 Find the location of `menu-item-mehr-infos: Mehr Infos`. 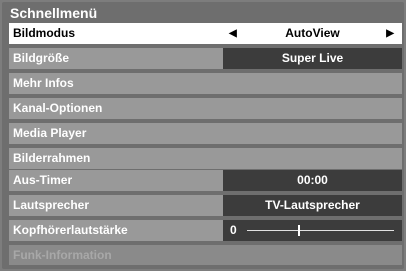

menu-item-mehr-infos: Mehr Infos is located at coordinates (205, 83).